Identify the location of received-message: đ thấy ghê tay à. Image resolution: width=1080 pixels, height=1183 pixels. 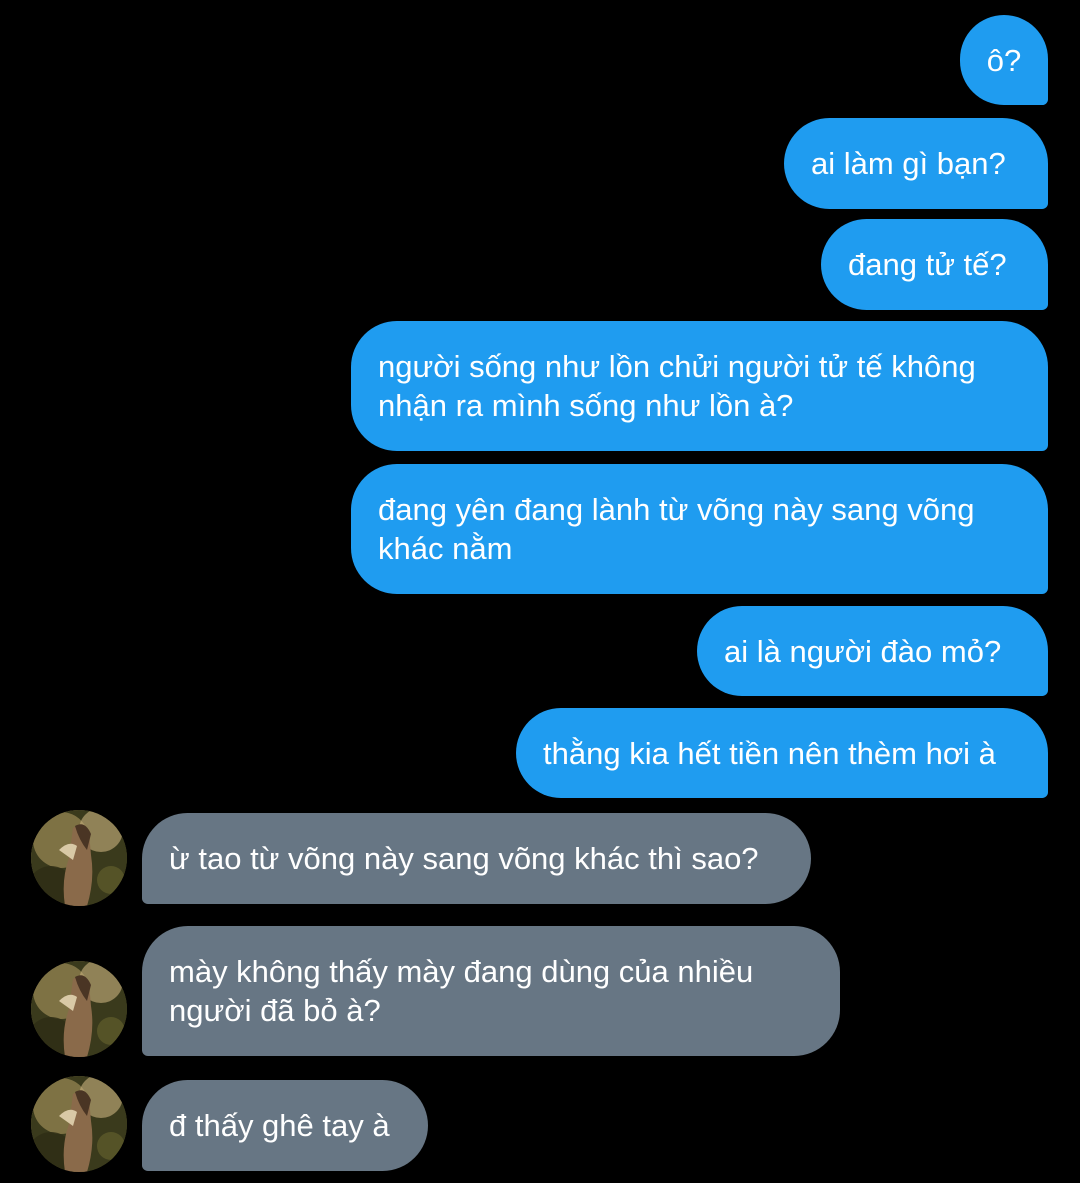
(285, 1125).